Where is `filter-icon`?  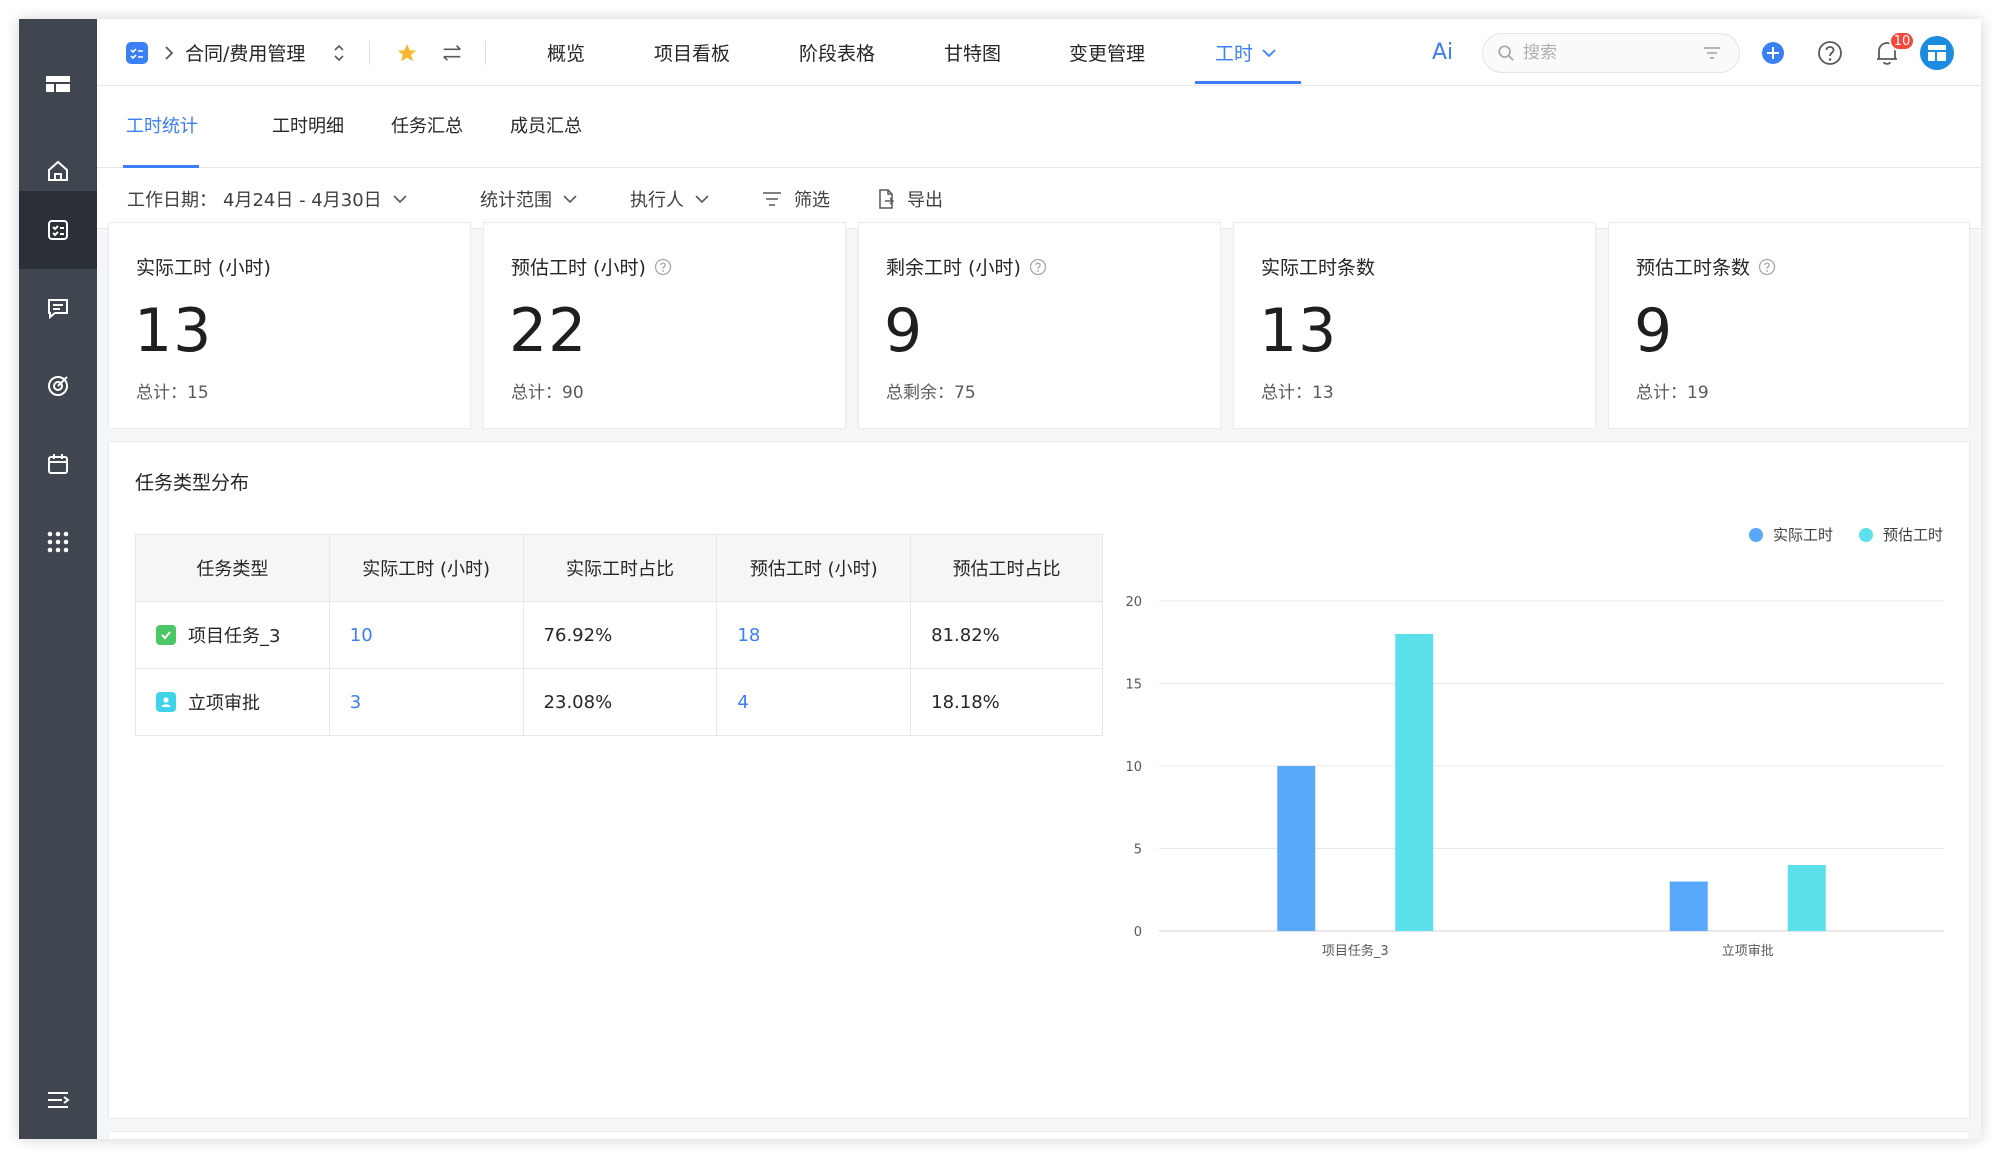
filter-icon is located at coordinates (1712, 53).